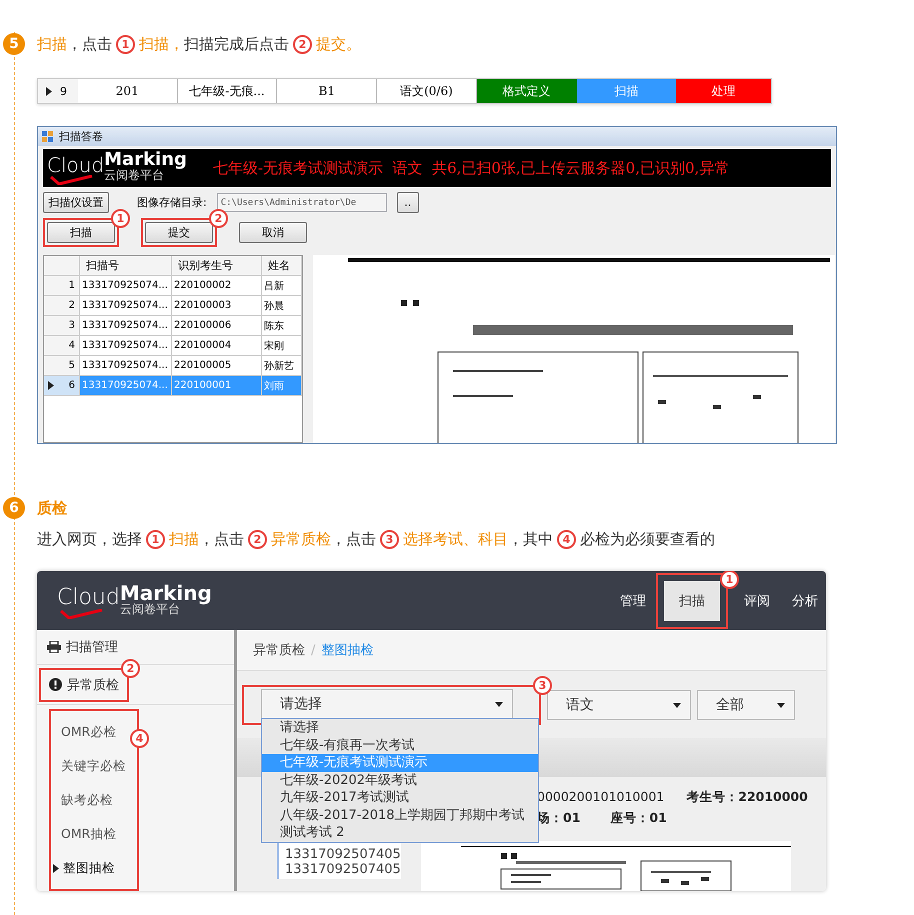 This screenshot has height=915, width=914. What do you see at coordinates (71, 345) in the screenshot?
I see `row-number: 4` at bounding box center [71, 345].